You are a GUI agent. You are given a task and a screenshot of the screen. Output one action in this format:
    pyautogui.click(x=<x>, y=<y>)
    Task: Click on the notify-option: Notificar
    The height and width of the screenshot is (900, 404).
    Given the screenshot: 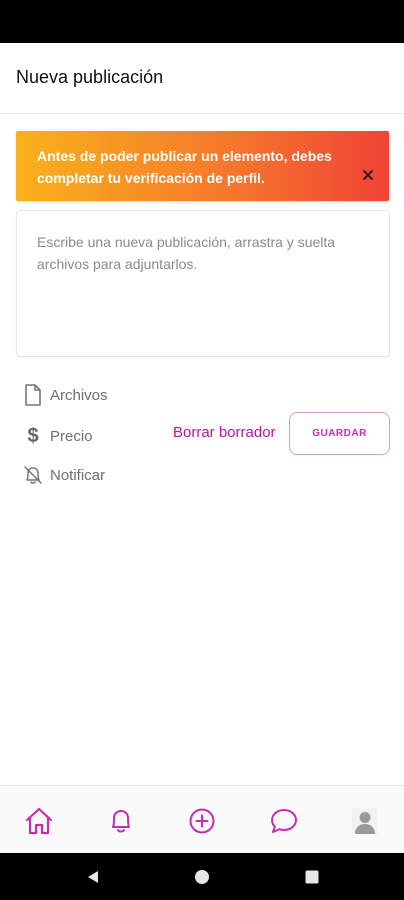 What is the action you would take?
    pyautogui.click(x=63, y=475)
    